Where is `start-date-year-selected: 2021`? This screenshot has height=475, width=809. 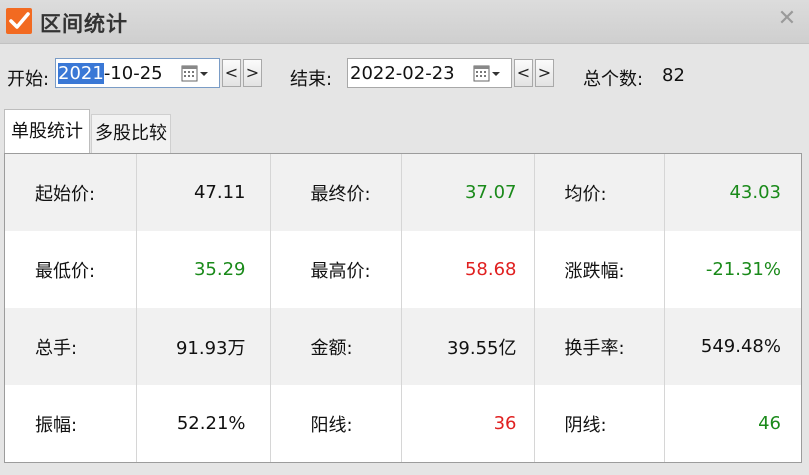
start-date-year-selected: 2021 is located at coordinates (81, 73).